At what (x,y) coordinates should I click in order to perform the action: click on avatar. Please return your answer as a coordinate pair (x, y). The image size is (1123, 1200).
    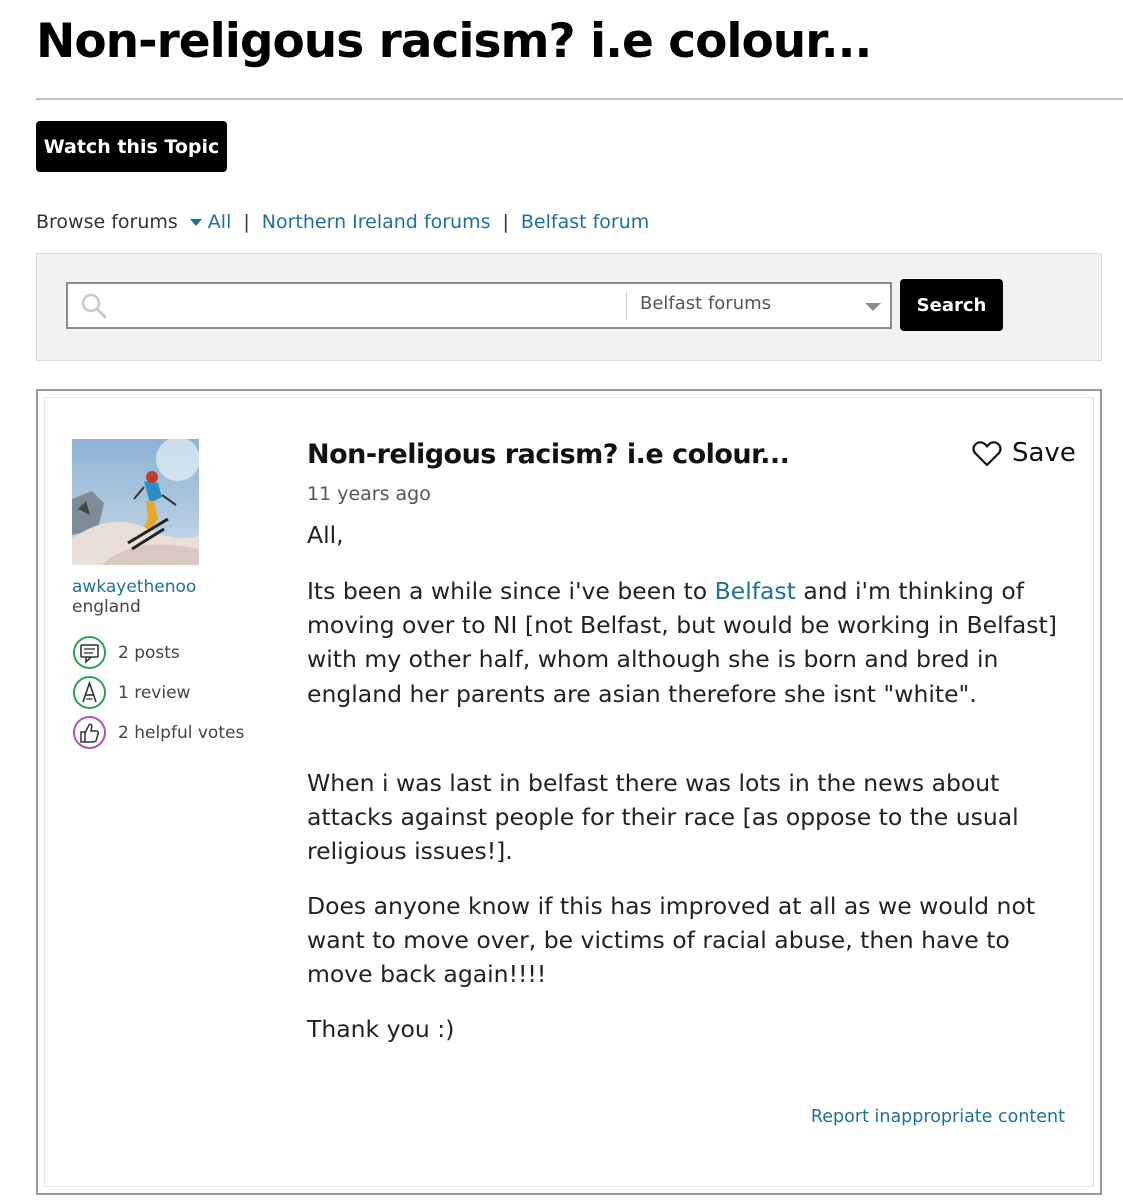
    Looking at the image, I should click on (135, 502).